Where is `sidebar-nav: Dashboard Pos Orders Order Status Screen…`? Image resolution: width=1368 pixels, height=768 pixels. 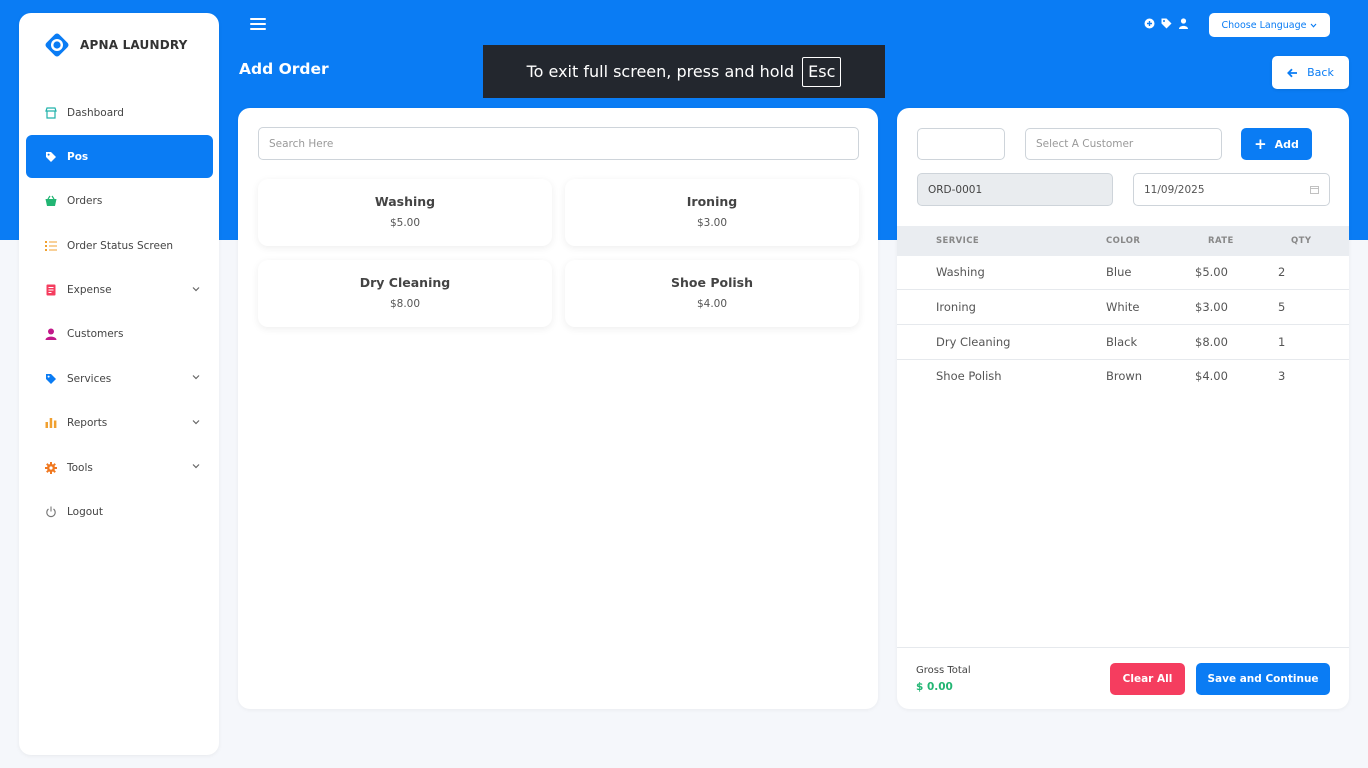 sidebar-nav: Dashboard Pos Orders Order Status Screen… is located at coordinates (119, 313).